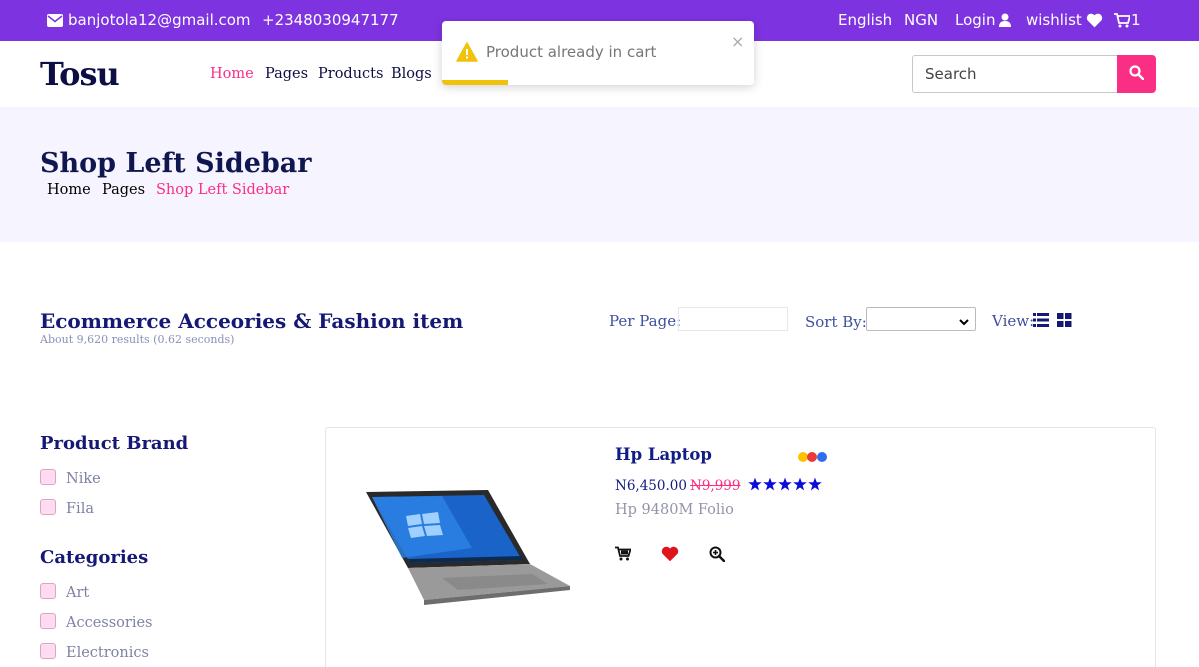  Describe the element at coordinates (107, 653) in the screenshot. I see `category-electronics-label: Electronics` at that location.